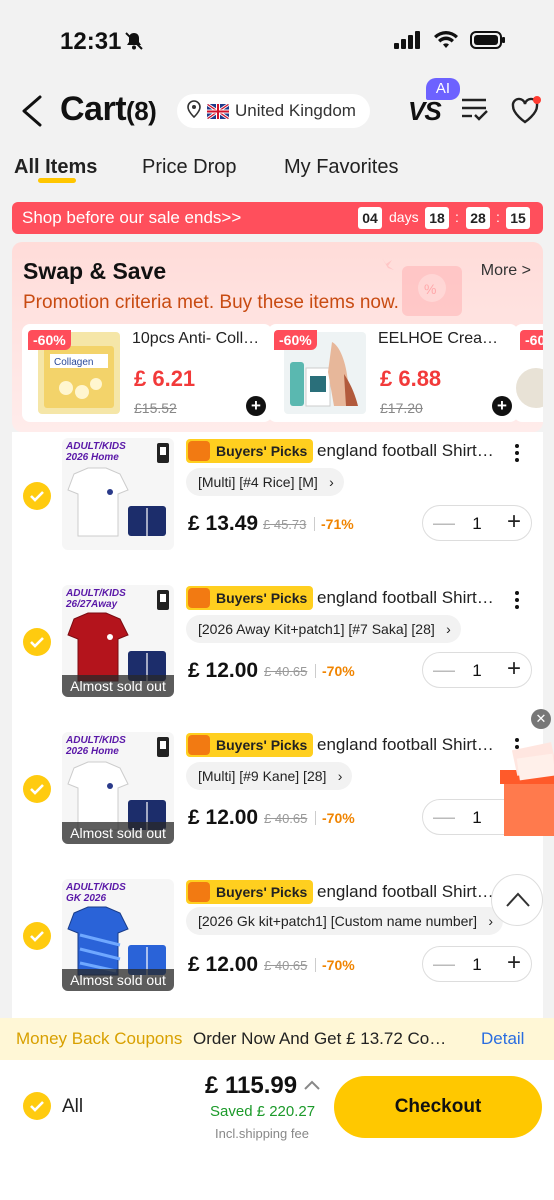 This screenshot has width=554, height=1200. Describe the element at coordinates (525, 790) in the screenshot. I see `coupon-gift-box-icon` at that location.